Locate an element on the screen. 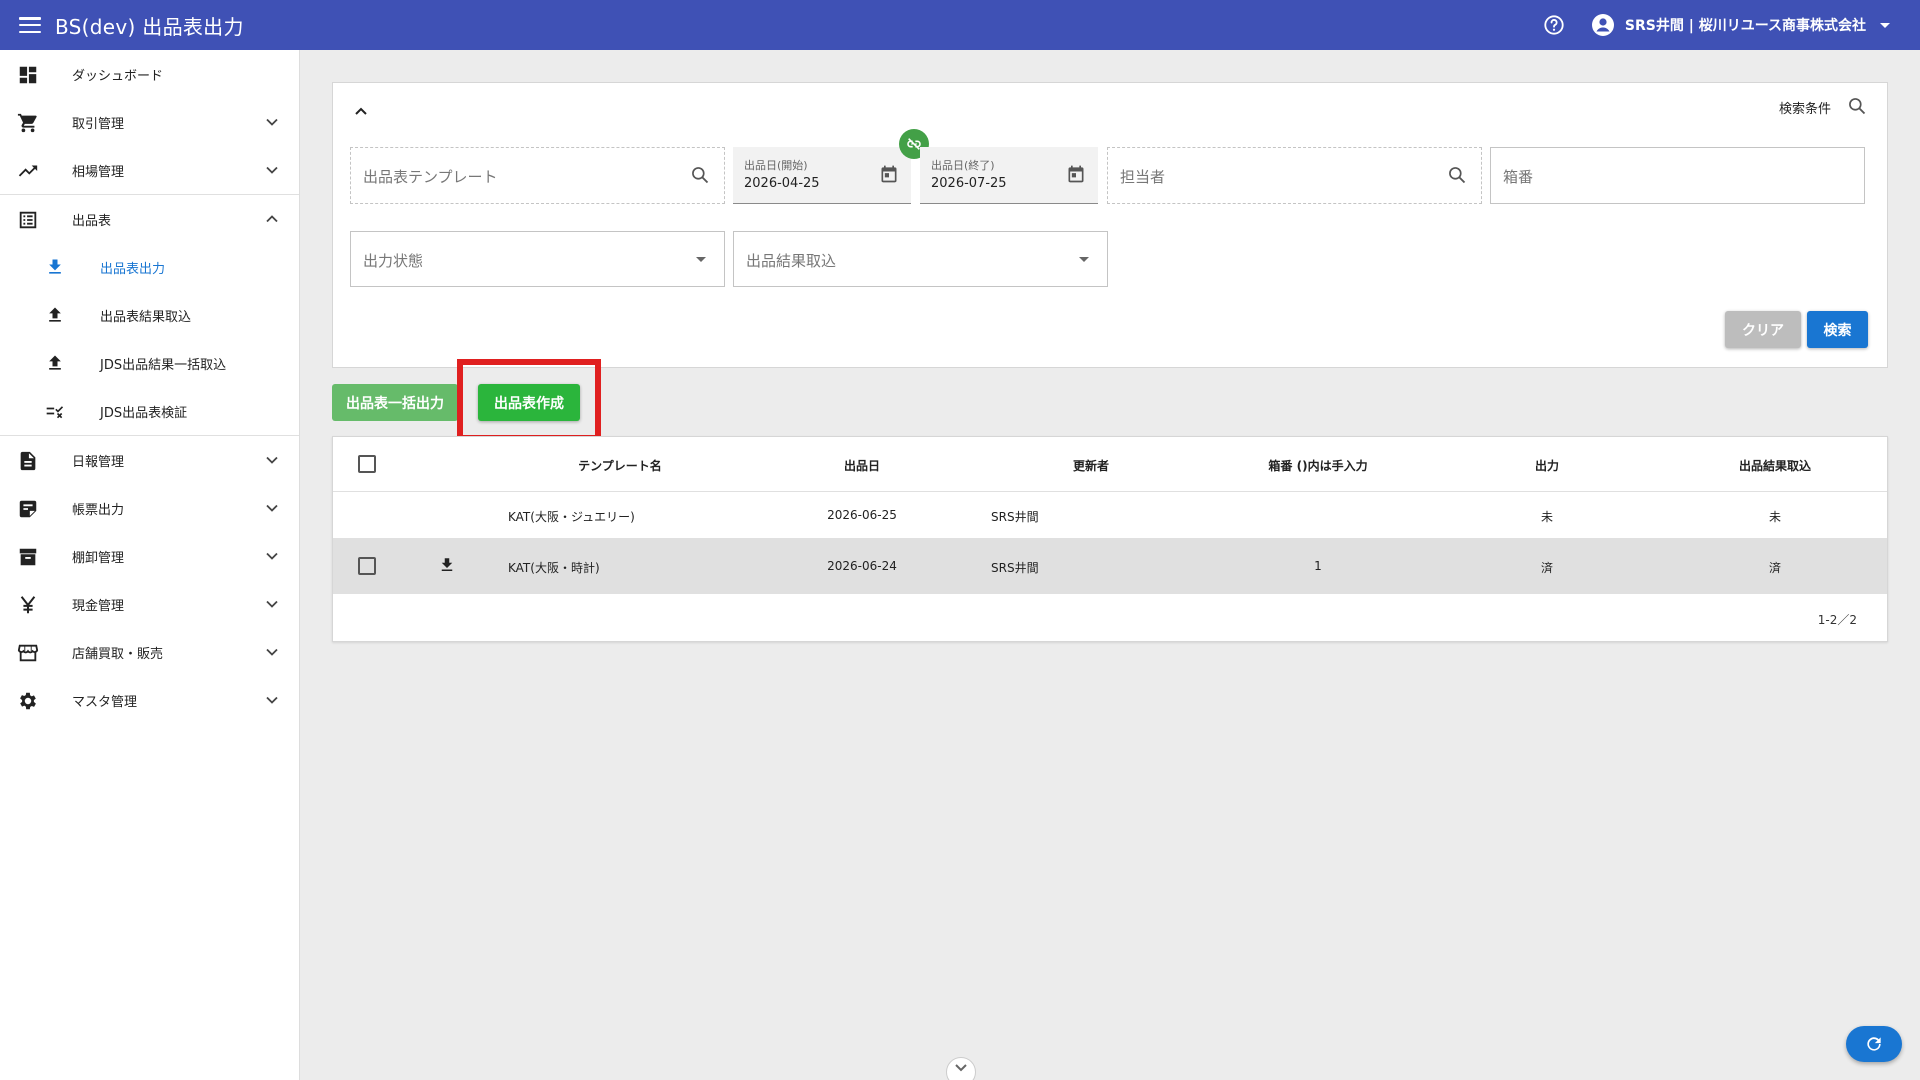 This screenshot has height=1080, width=1920. sidebar-item-label: 出品表出力 is located at coordinates (133, 269).